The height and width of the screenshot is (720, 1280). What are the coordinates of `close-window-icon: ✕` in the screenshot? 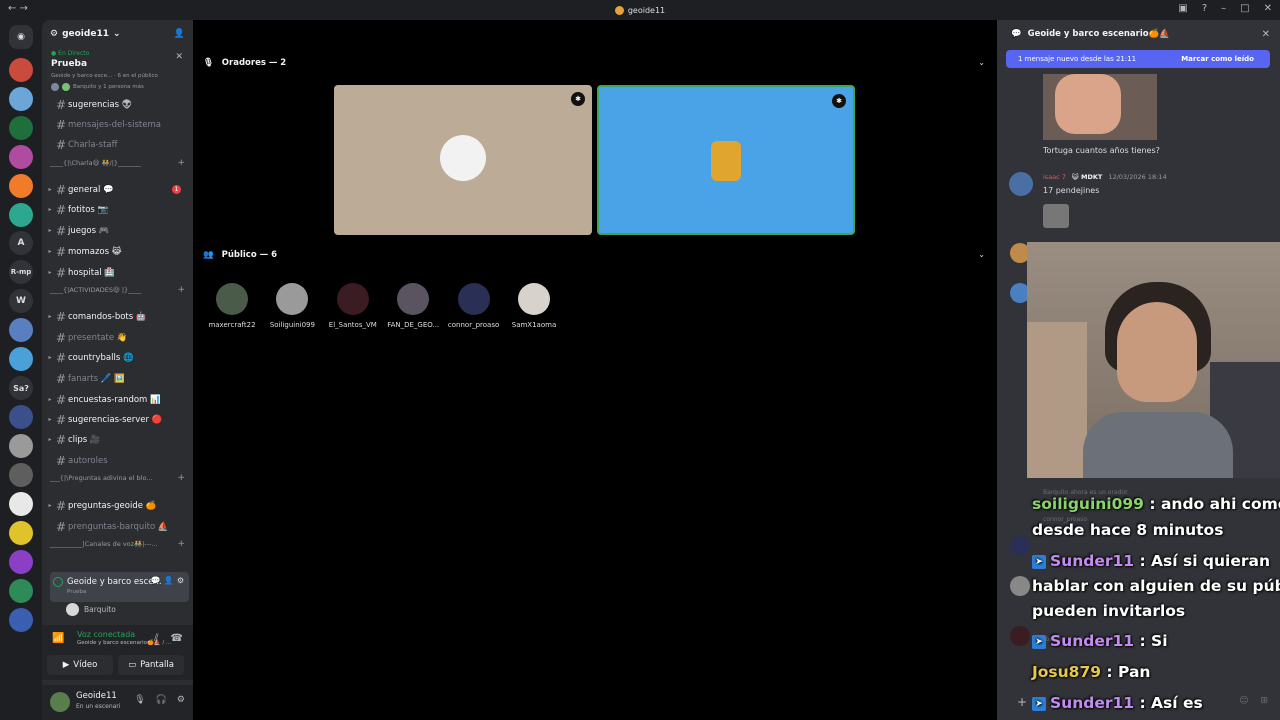 It's located at (1268, 8).